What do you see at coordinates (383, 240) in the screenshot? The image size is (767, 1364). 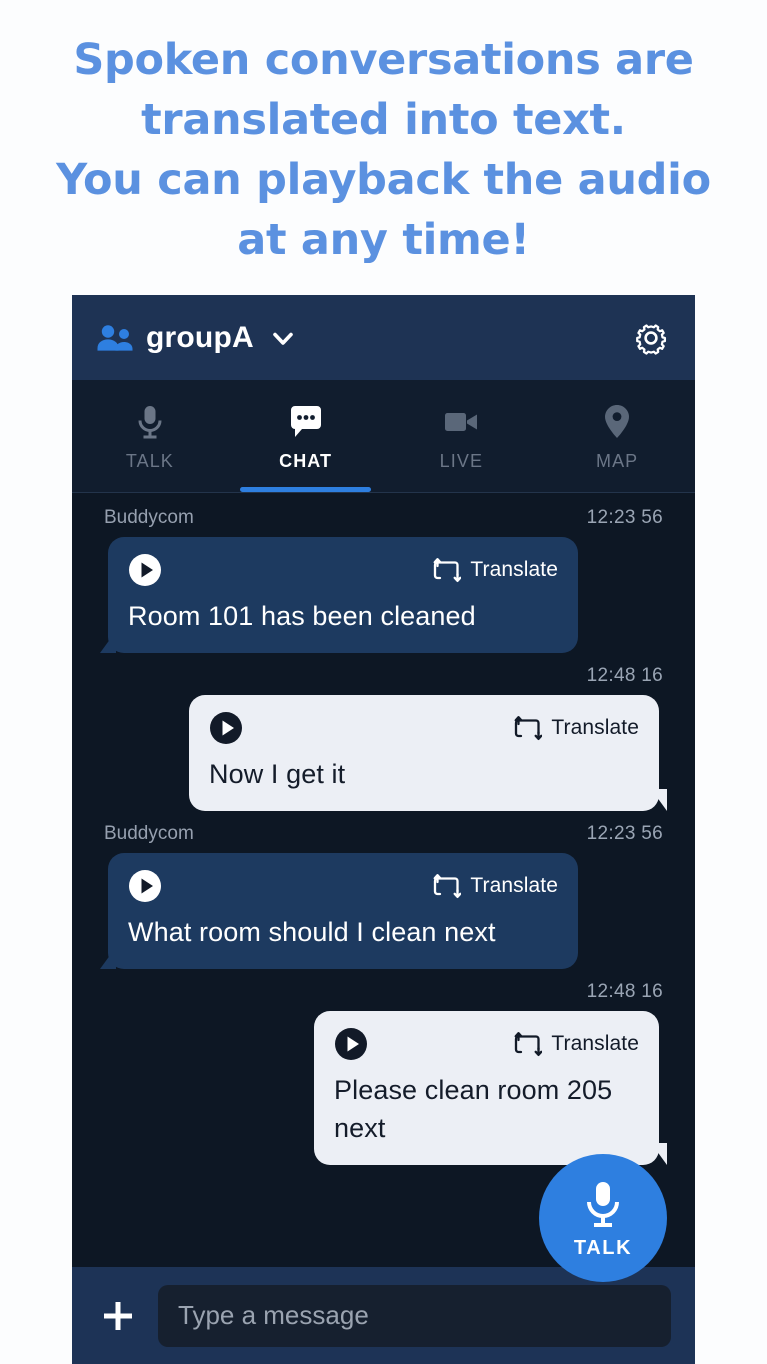 I see `headline-line-4: at any time!` at bounding box center [383, 240].